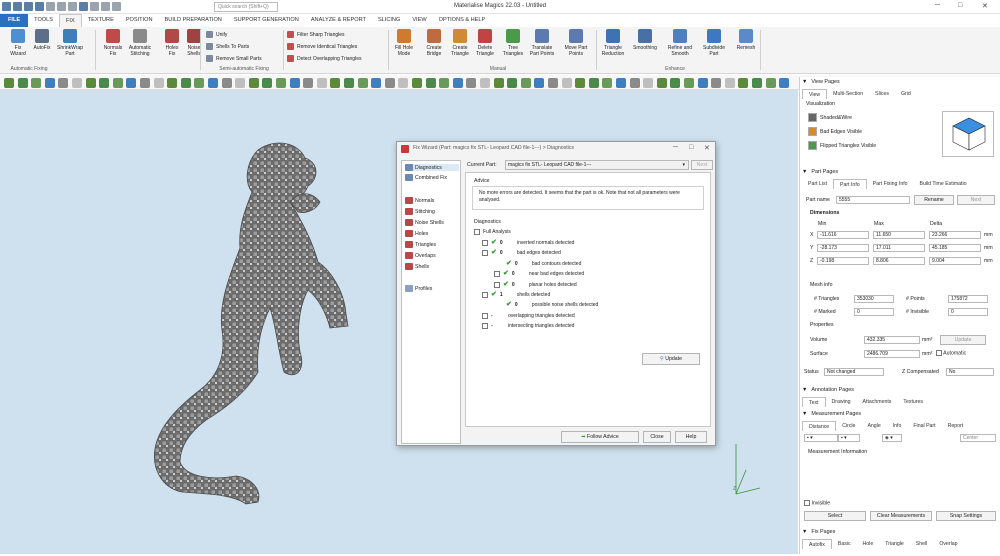 The width and height of the screenshot is (1000, 556). What do you see at coordinates (418, 288) in the screenshot?
I see `nav-profiles: Profiles` at bounding box center [418, 288].